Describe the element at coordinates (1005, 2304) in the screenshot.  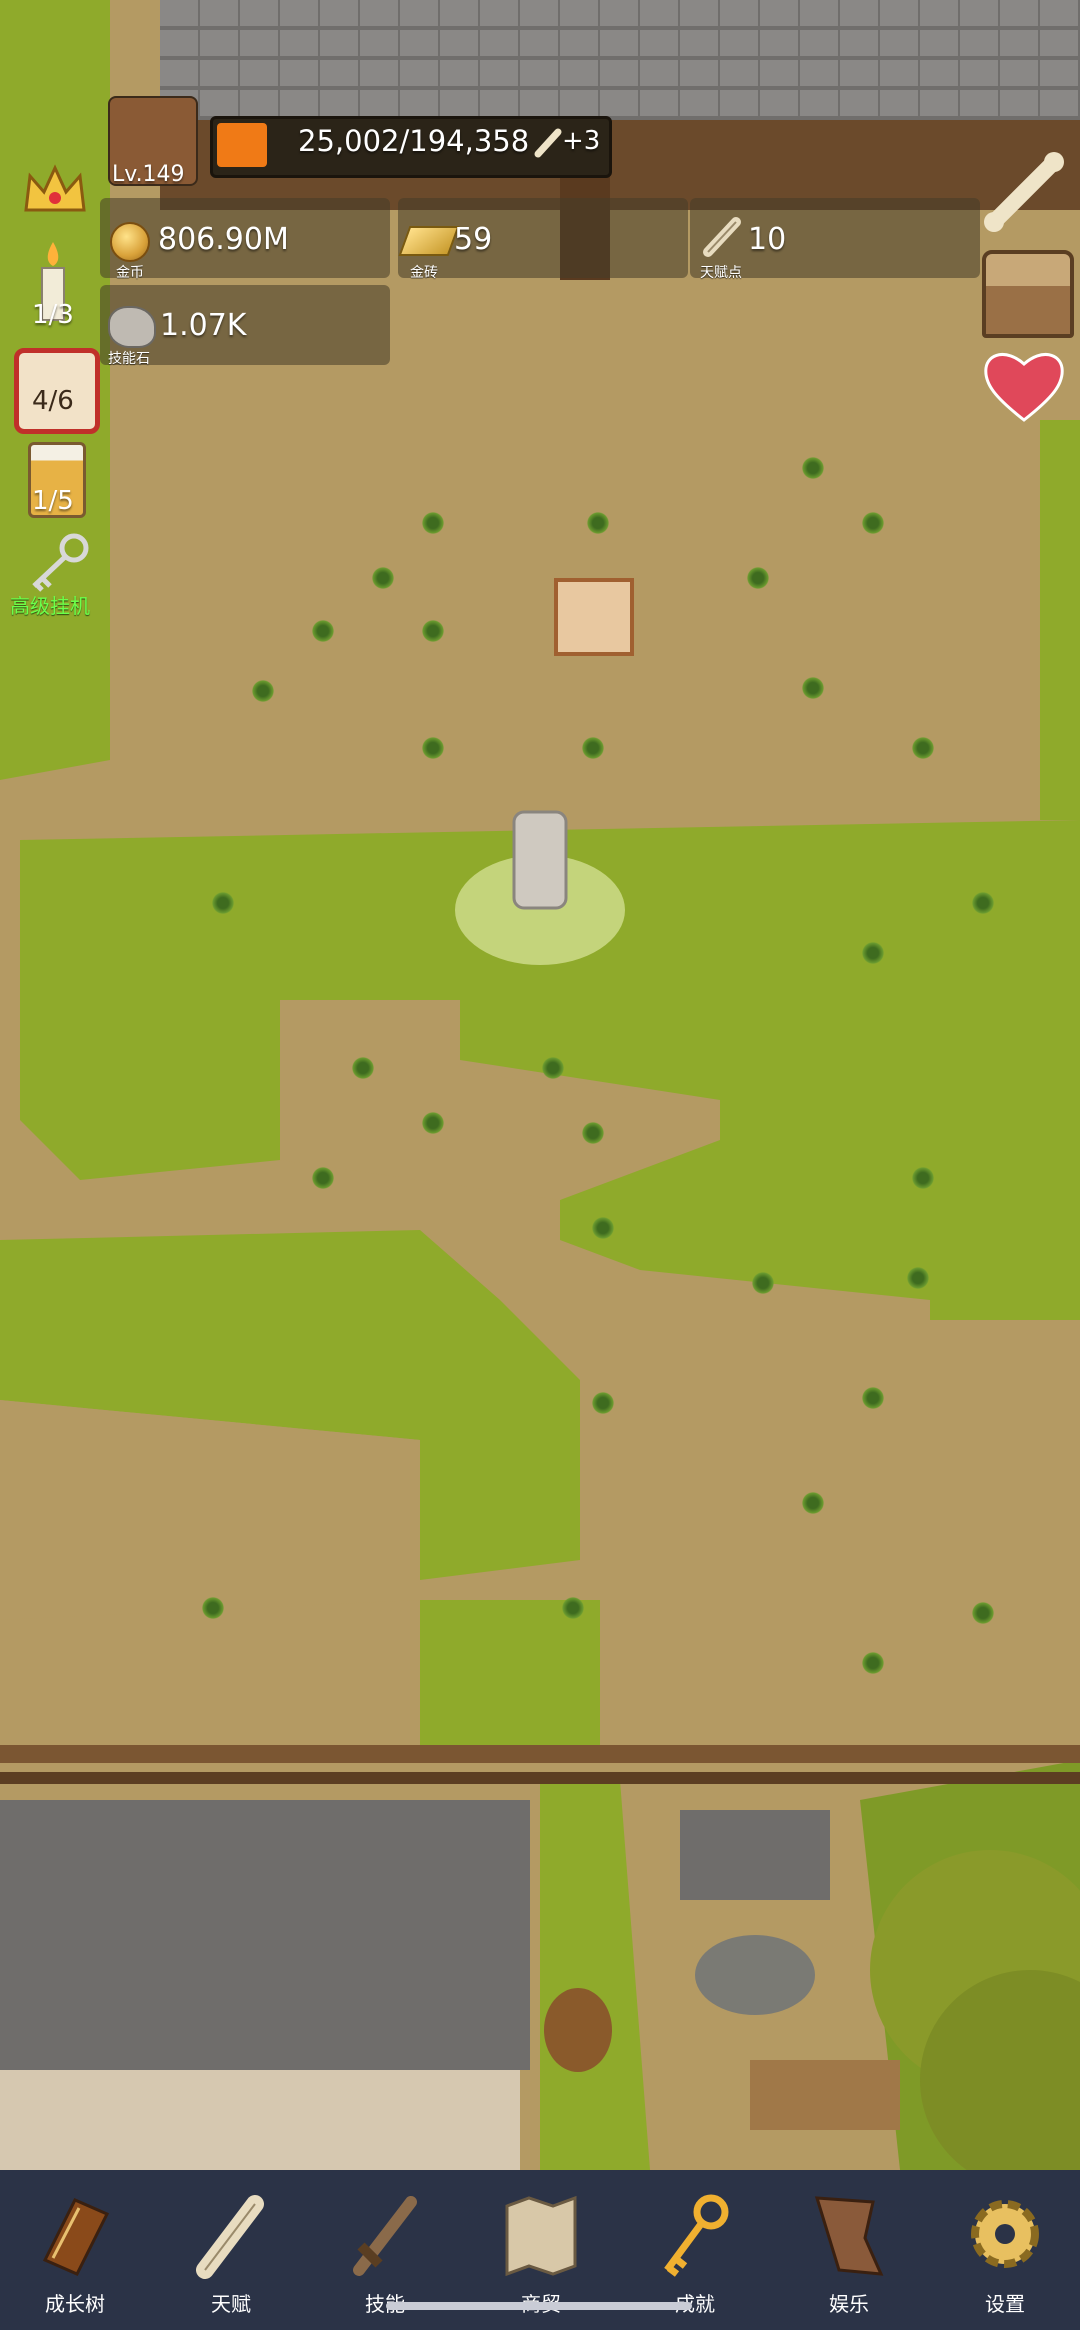
I see `nav-label: 设置` at that location.